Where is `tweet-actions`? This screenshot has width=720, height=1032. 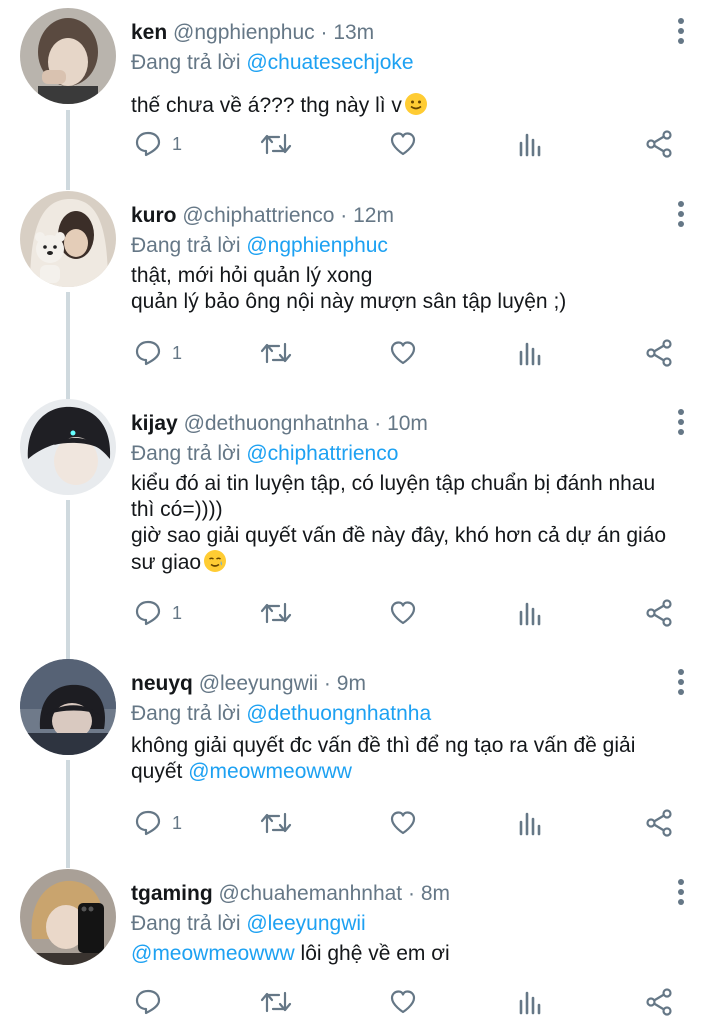 tweet-actions is located at coordinates (360, 1002).